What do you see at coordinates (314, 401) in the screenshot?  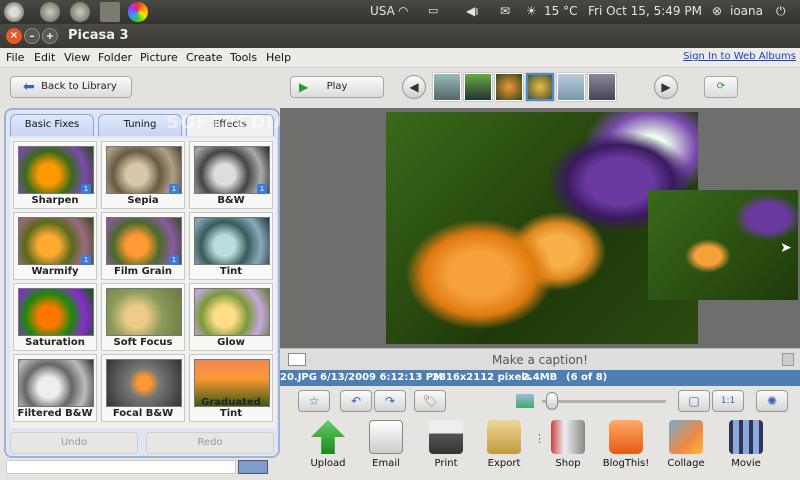 I see `star-button: ☆` at bounding box center [314, 401].